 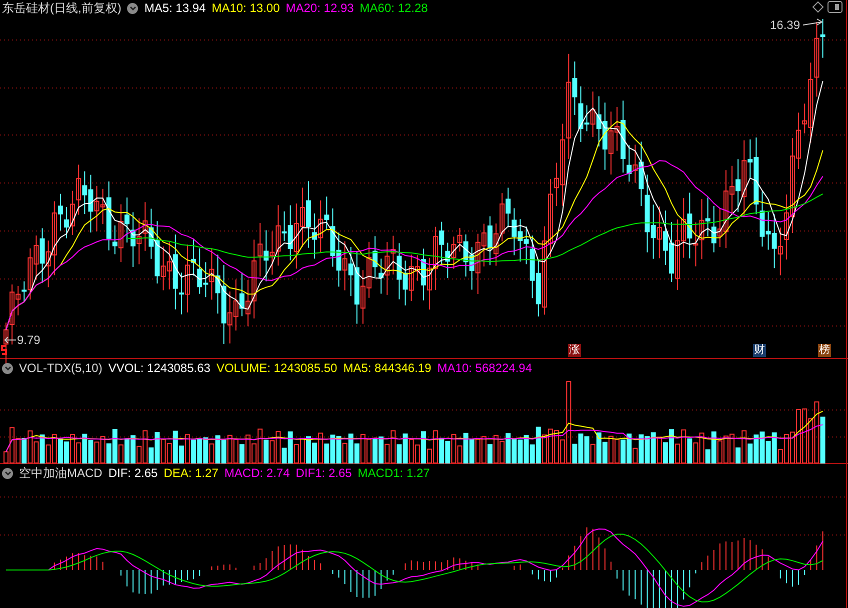 I want to click on high-price-arrow, so click(x=812, y=22).